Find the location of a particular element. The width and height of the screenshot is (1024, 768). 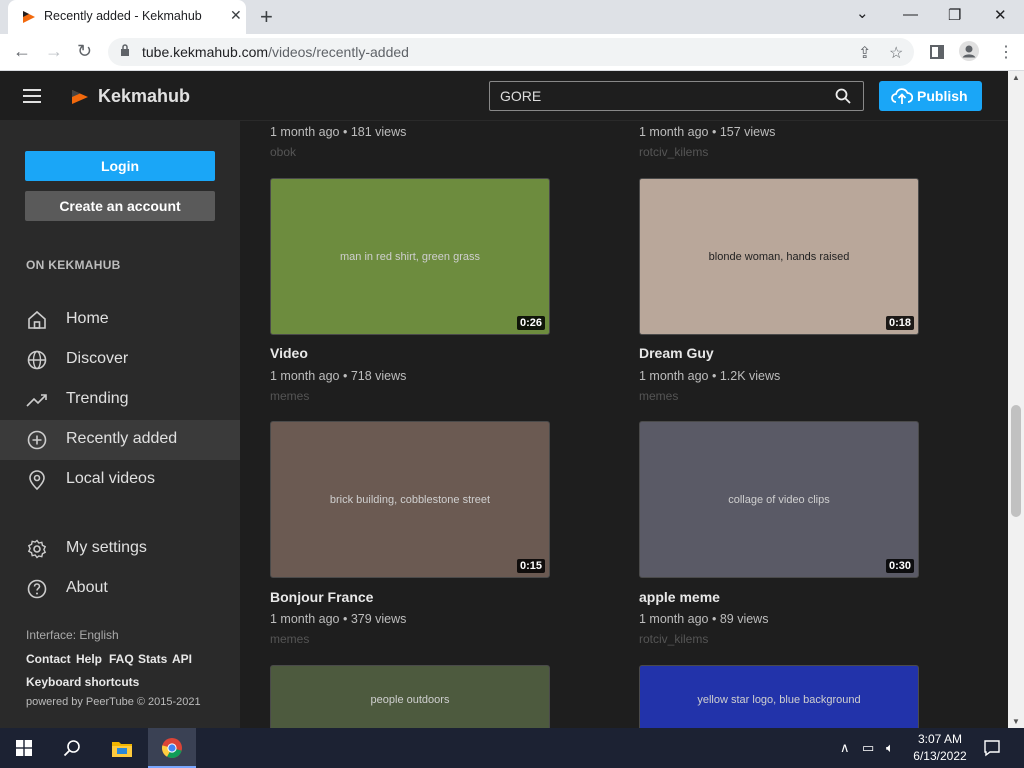

windows-taskbar: ∧ ▭ 🔈︎ 3:07 AM 6/13/2022 is located at coordinates (512, 748).